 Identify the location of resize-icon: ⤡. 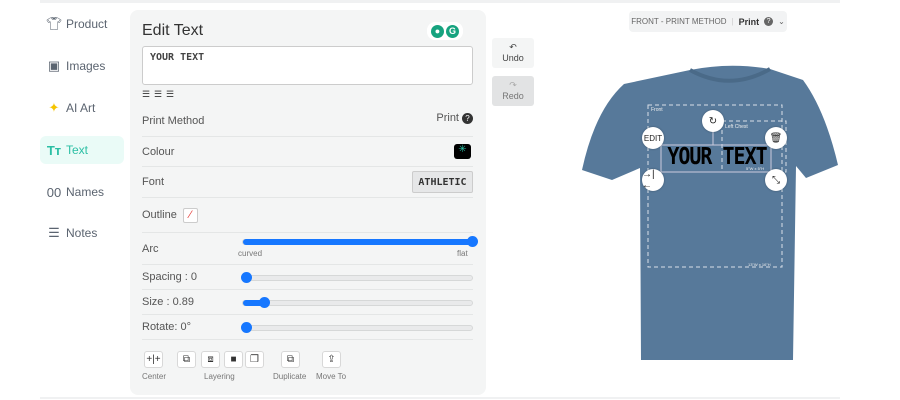
(776, 180).